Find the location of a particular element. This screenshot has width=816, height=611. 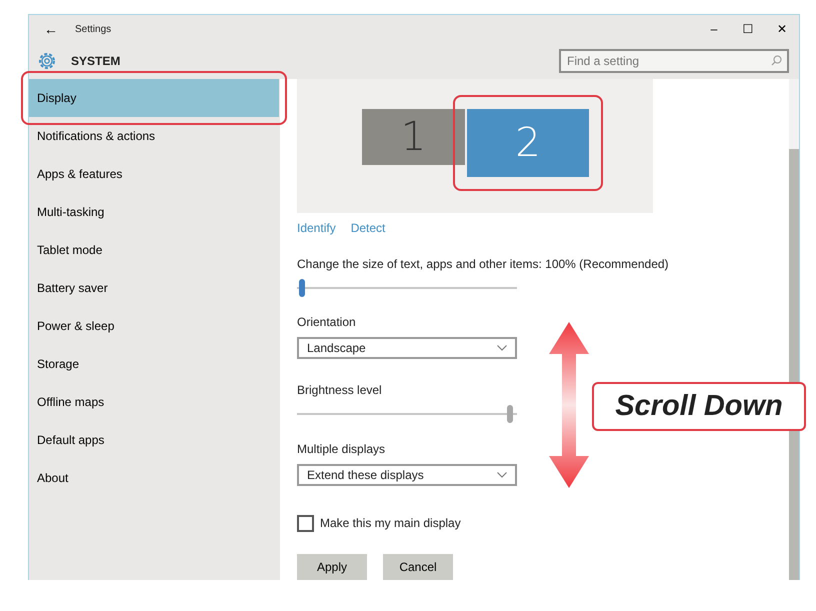

section-title: SYSTEM is located at coordinates (95, 61).